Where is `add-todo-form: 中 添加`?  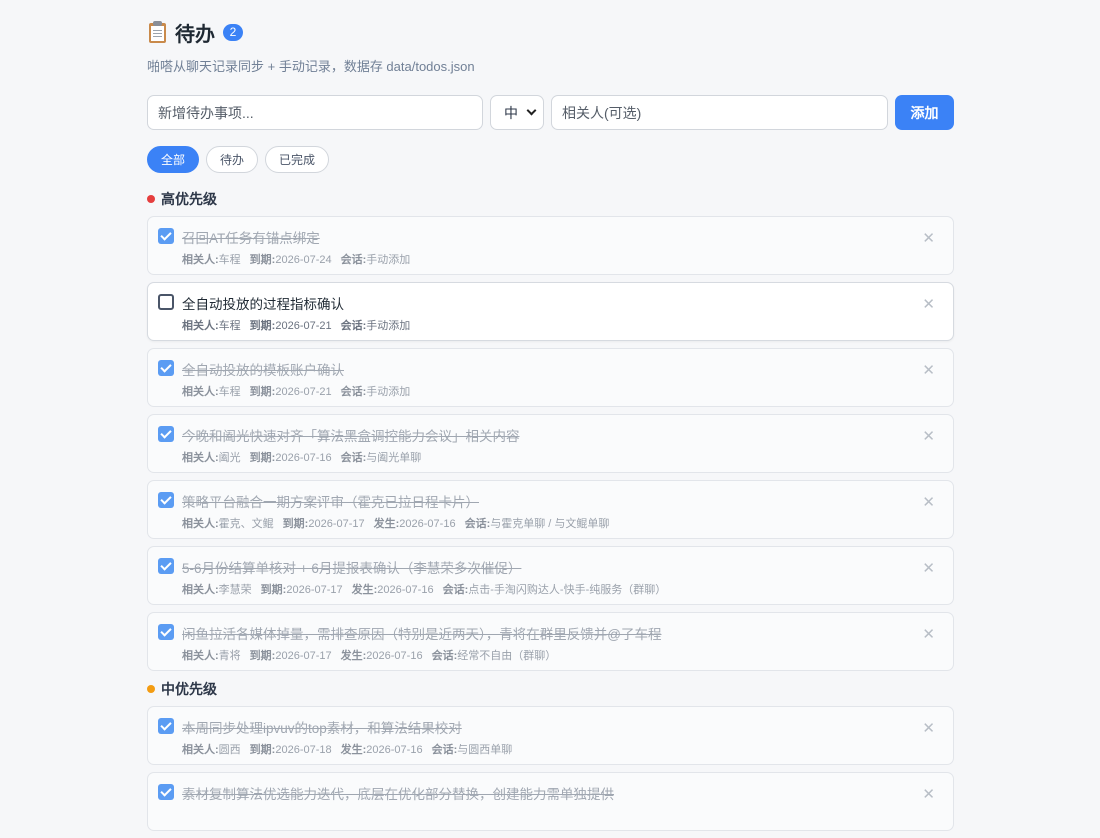 add-todo-form: 中 添加 is located at coordinates (550, 112).